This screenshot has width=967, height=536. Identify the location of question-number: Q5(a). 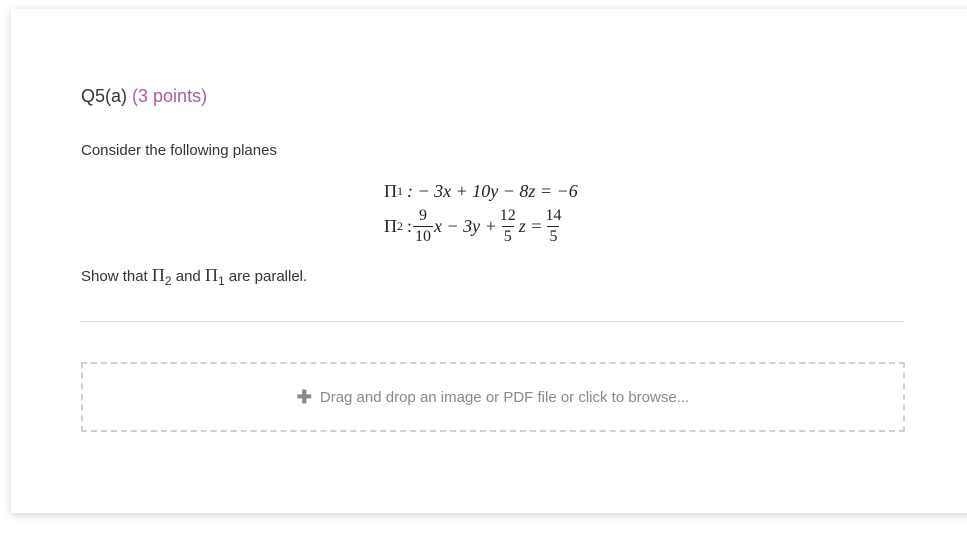
(104, 96).